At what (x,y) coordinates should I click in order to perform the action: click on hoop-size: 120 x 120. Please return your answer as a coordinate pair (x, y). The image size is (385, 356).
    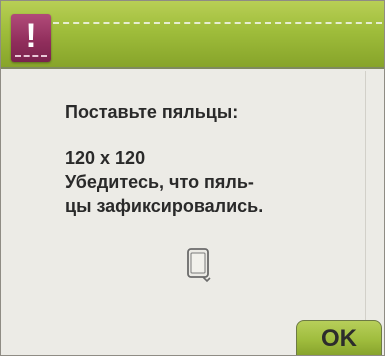
    Looking at the image, I should click on (105, 158).